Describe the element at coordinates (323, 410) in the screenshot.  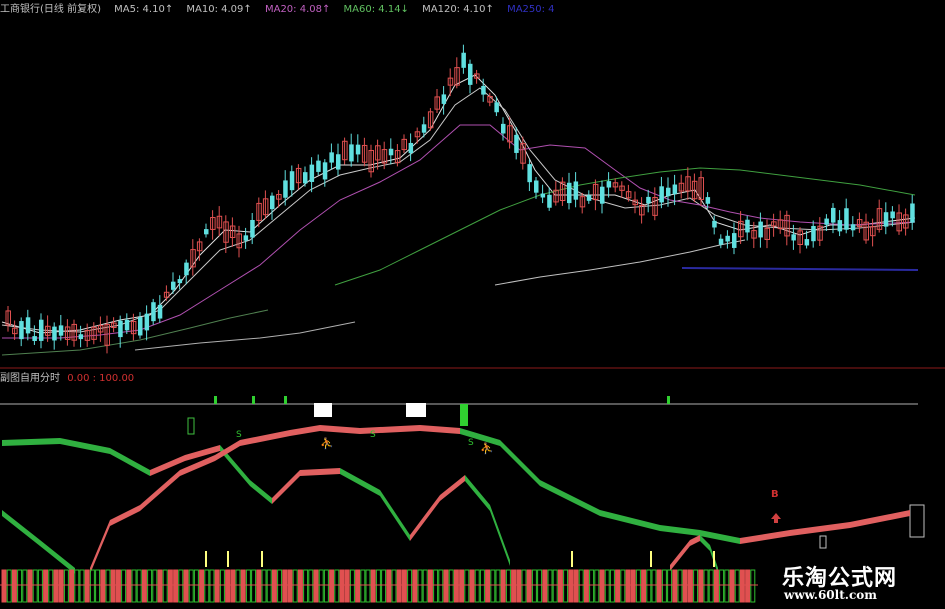
I see `signal-block` at that location.